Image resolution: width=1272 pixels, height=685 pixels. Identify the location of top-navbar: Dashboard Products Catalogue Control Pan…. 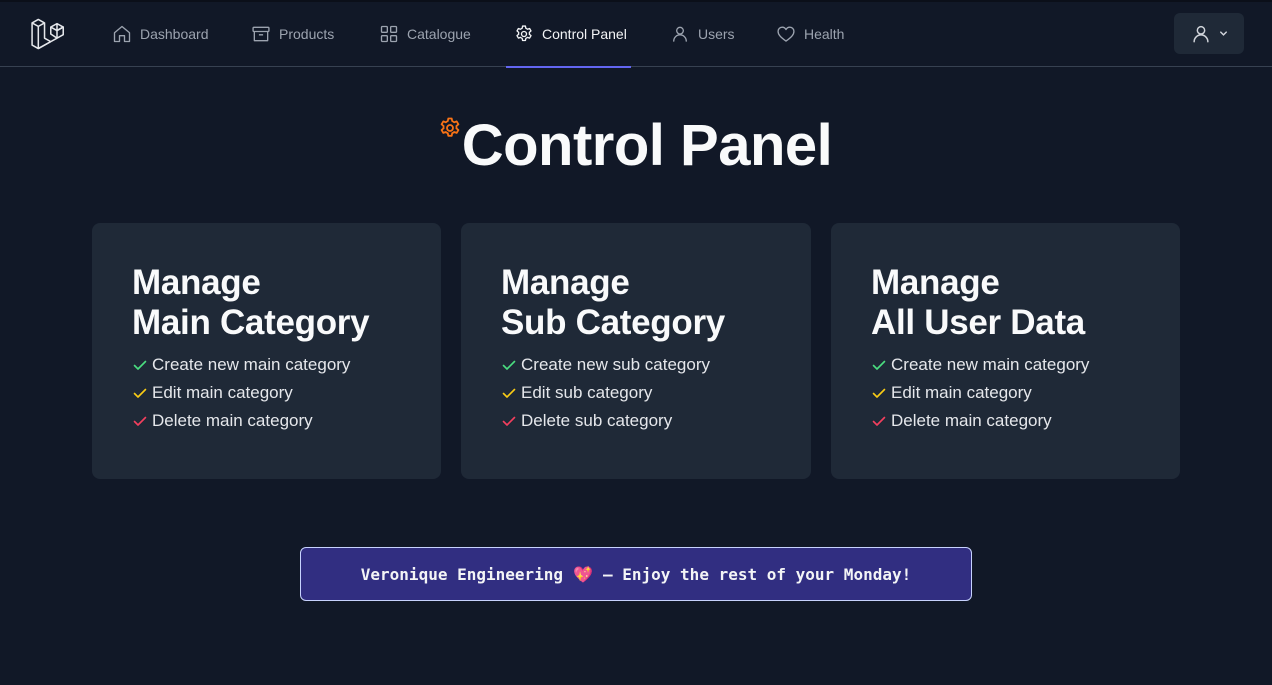
(636, 34).